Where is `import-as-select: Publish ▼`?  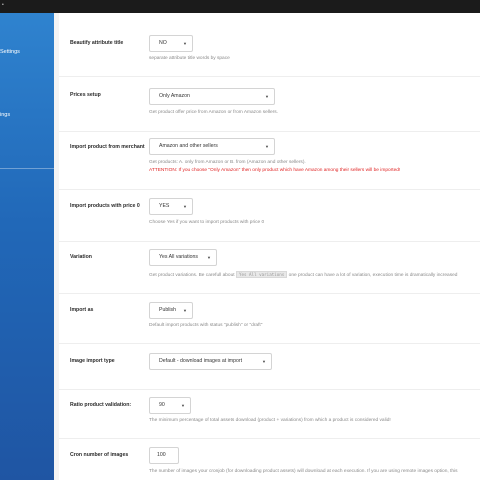
import-as-select: Publish ▼ is located at coordinates (171, 310).